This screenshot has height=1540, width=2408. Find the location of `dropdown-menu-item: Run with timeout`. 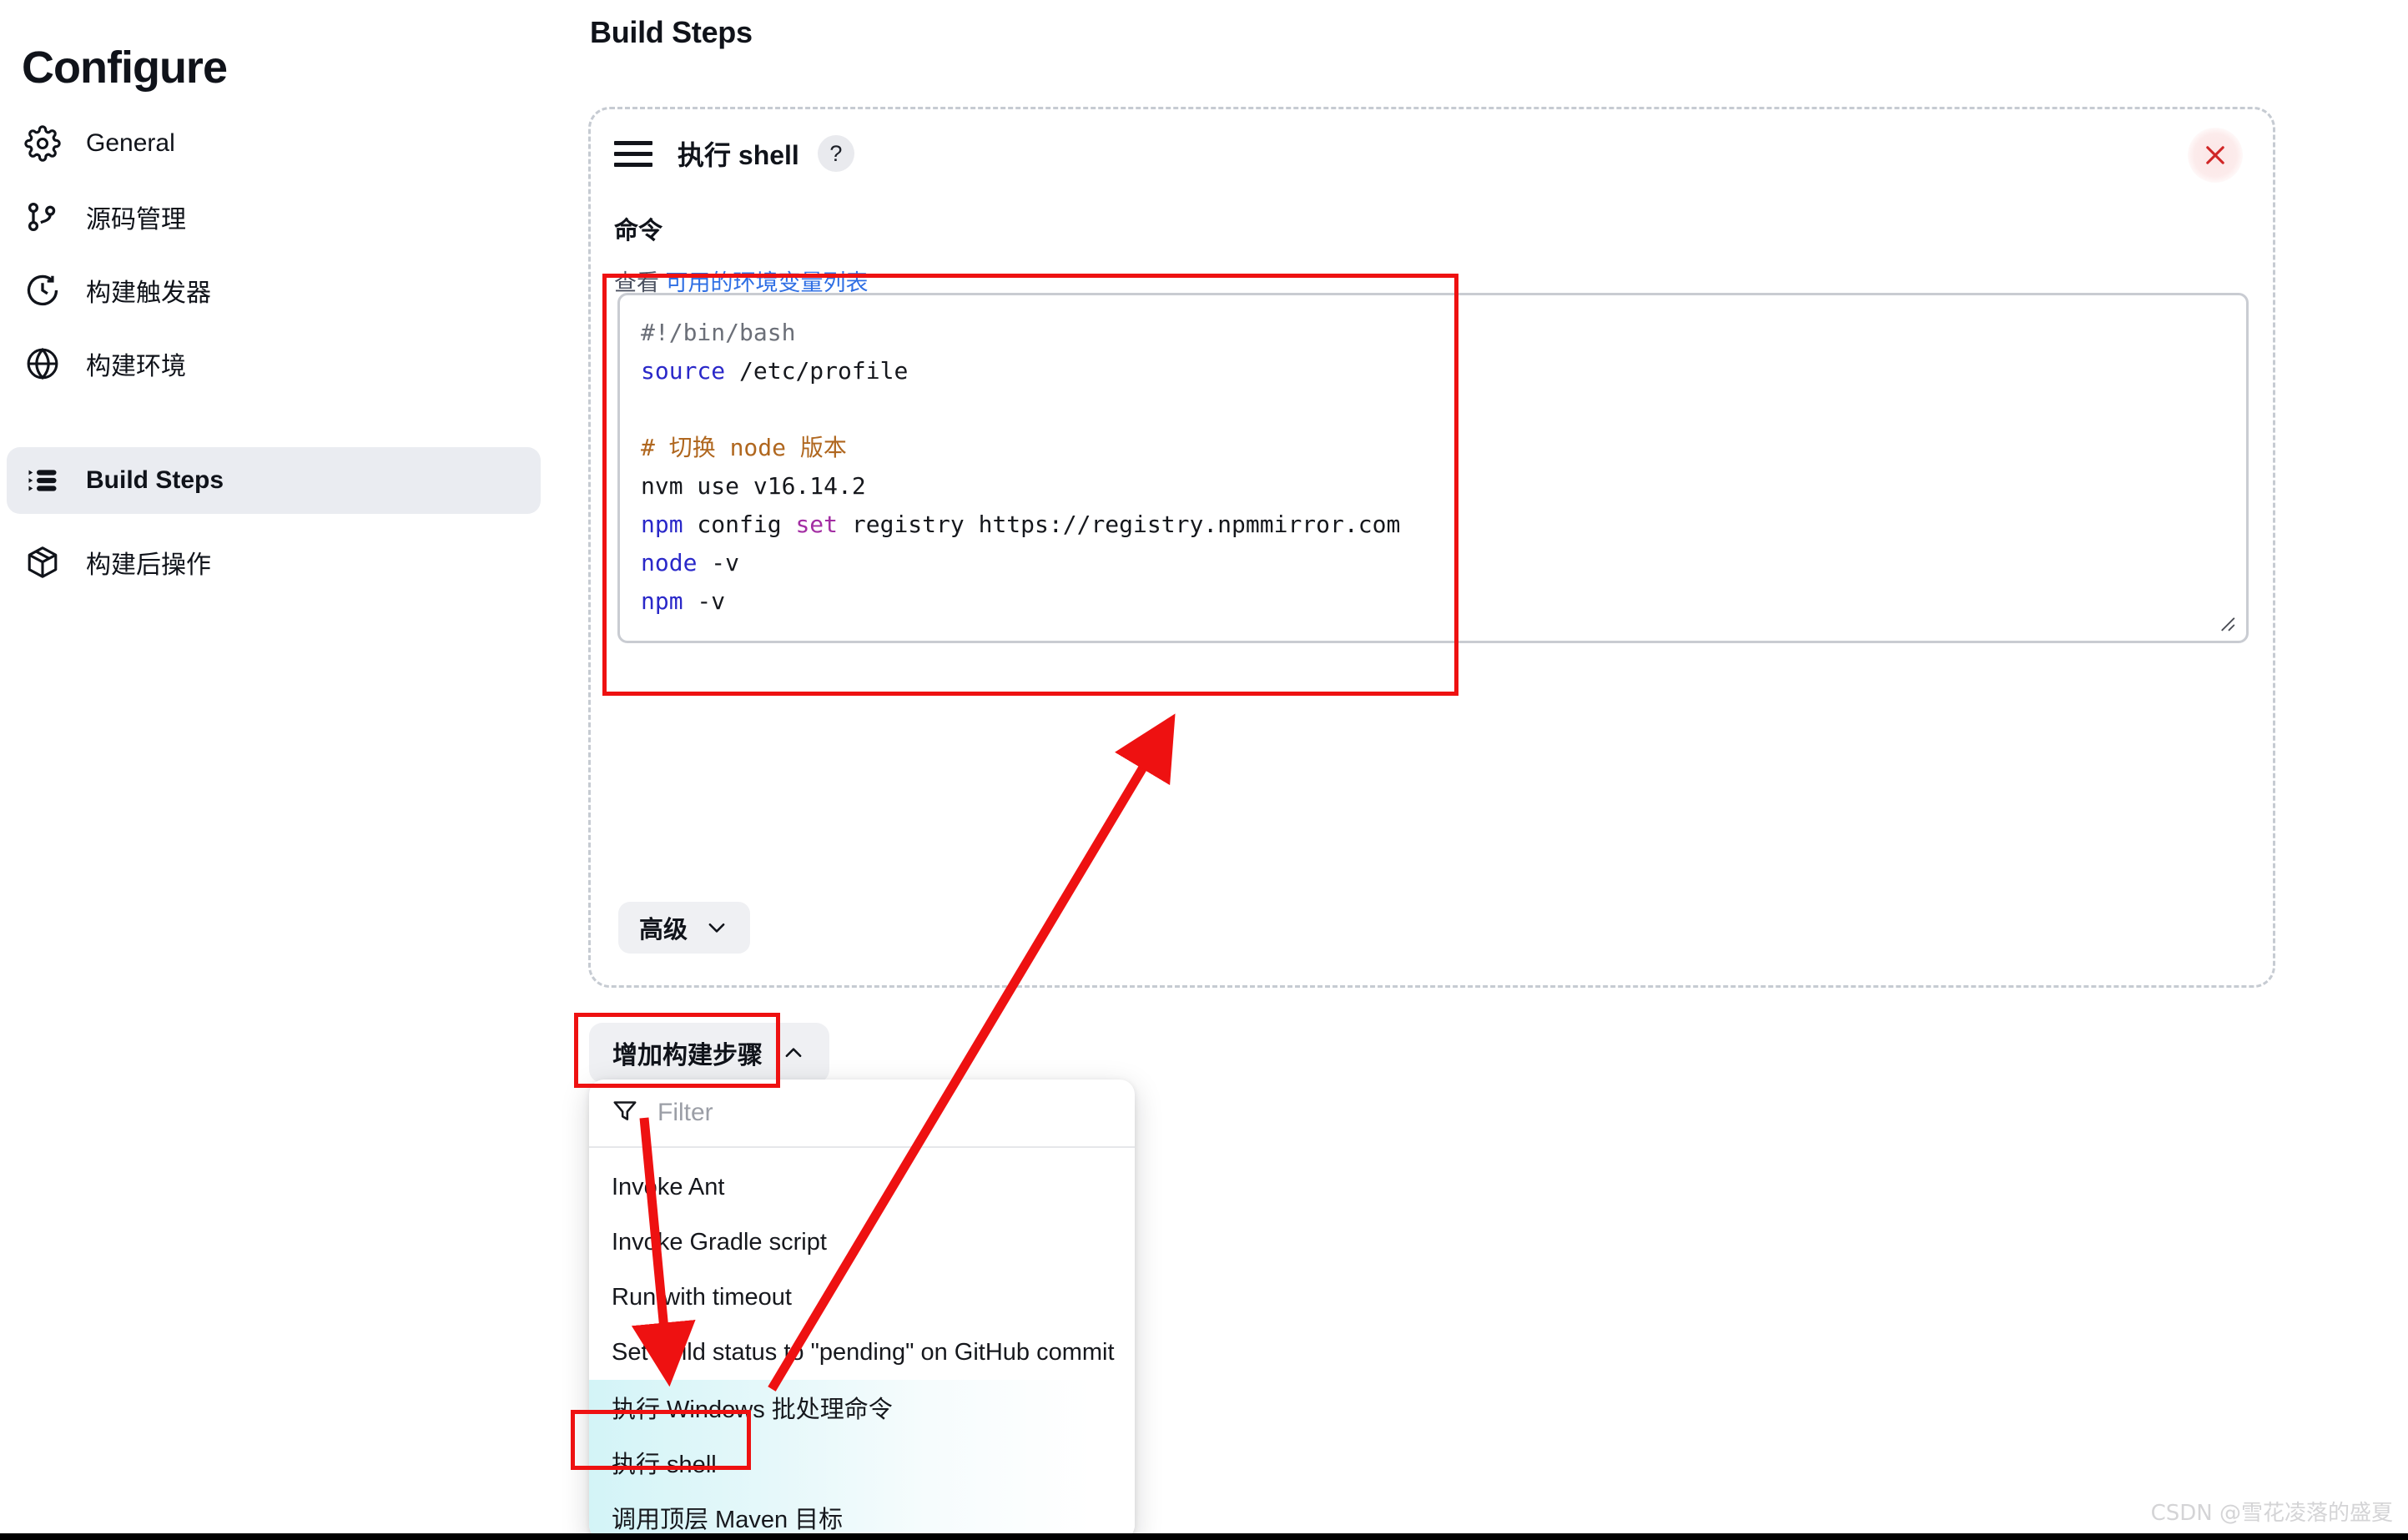

dropdown-menu-item: Run with timeout is located at coordinates (862, 1297).